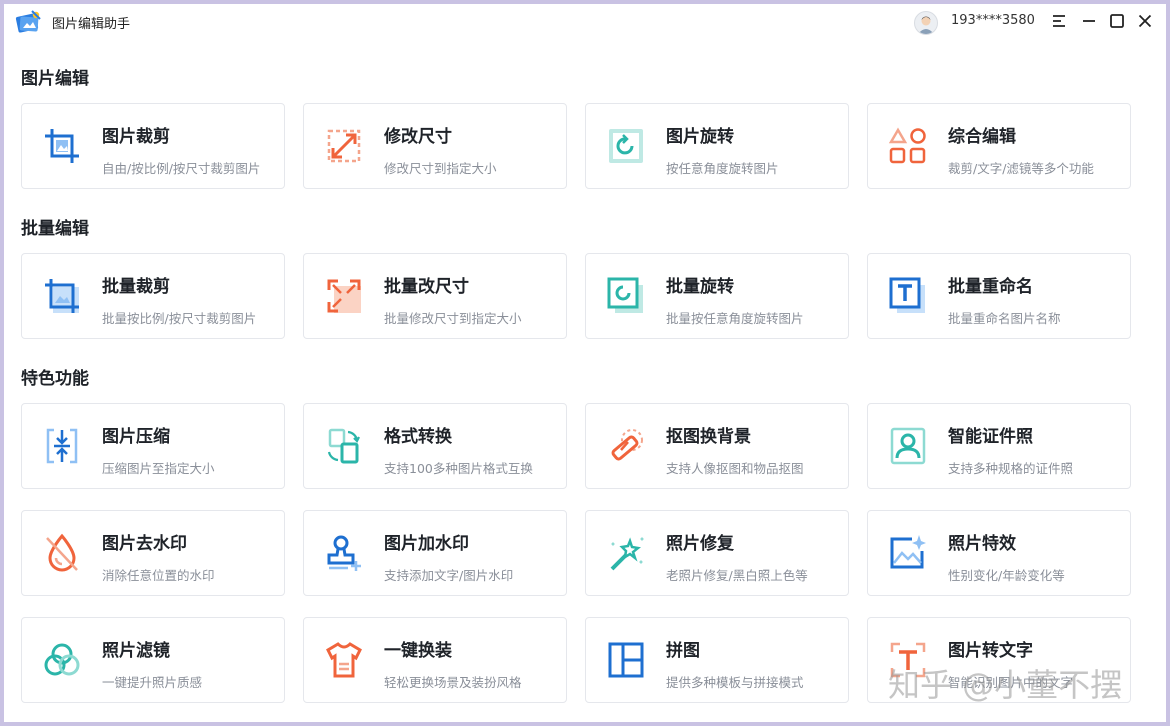 This screenshot has height=726, width=1170. What do you see at coordinates (179, 318) in the screenshot?
I see `card-desc: 批量按比例/按尺寸裁剪图片` at bounding box center [179, 318].